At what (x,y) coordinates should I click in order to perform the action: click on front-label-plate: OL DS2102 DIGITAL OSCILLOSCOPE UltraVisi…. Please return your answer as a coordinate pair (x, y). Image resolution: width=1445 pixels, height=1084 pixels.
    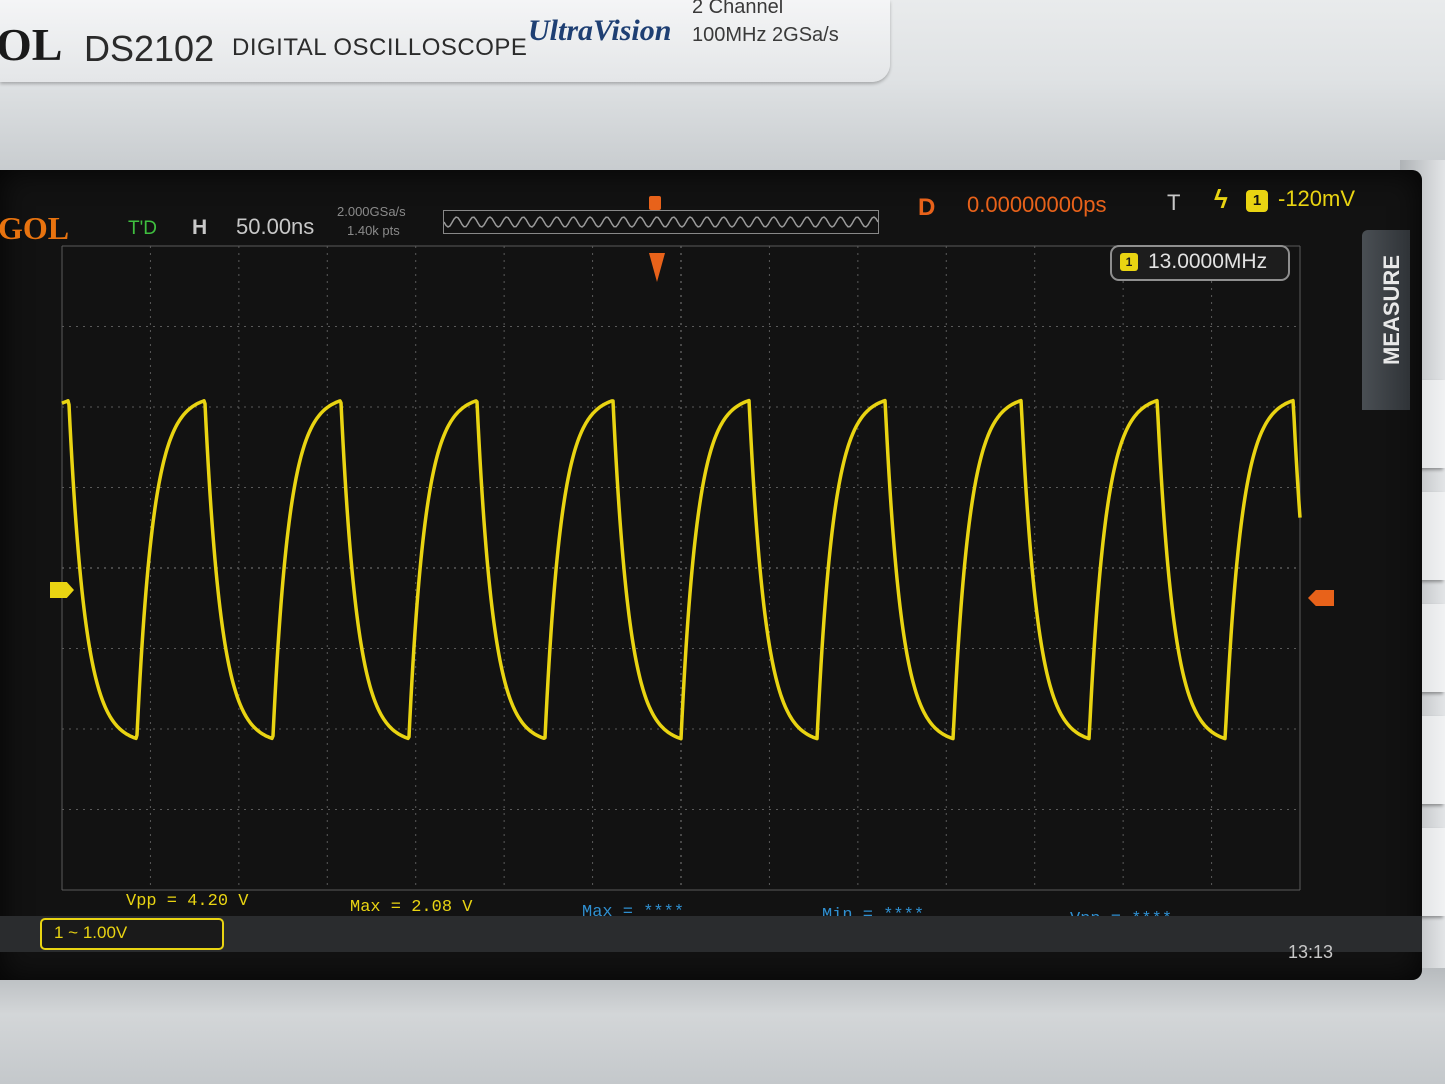
    Looking at the image, I should click on (445, 41).